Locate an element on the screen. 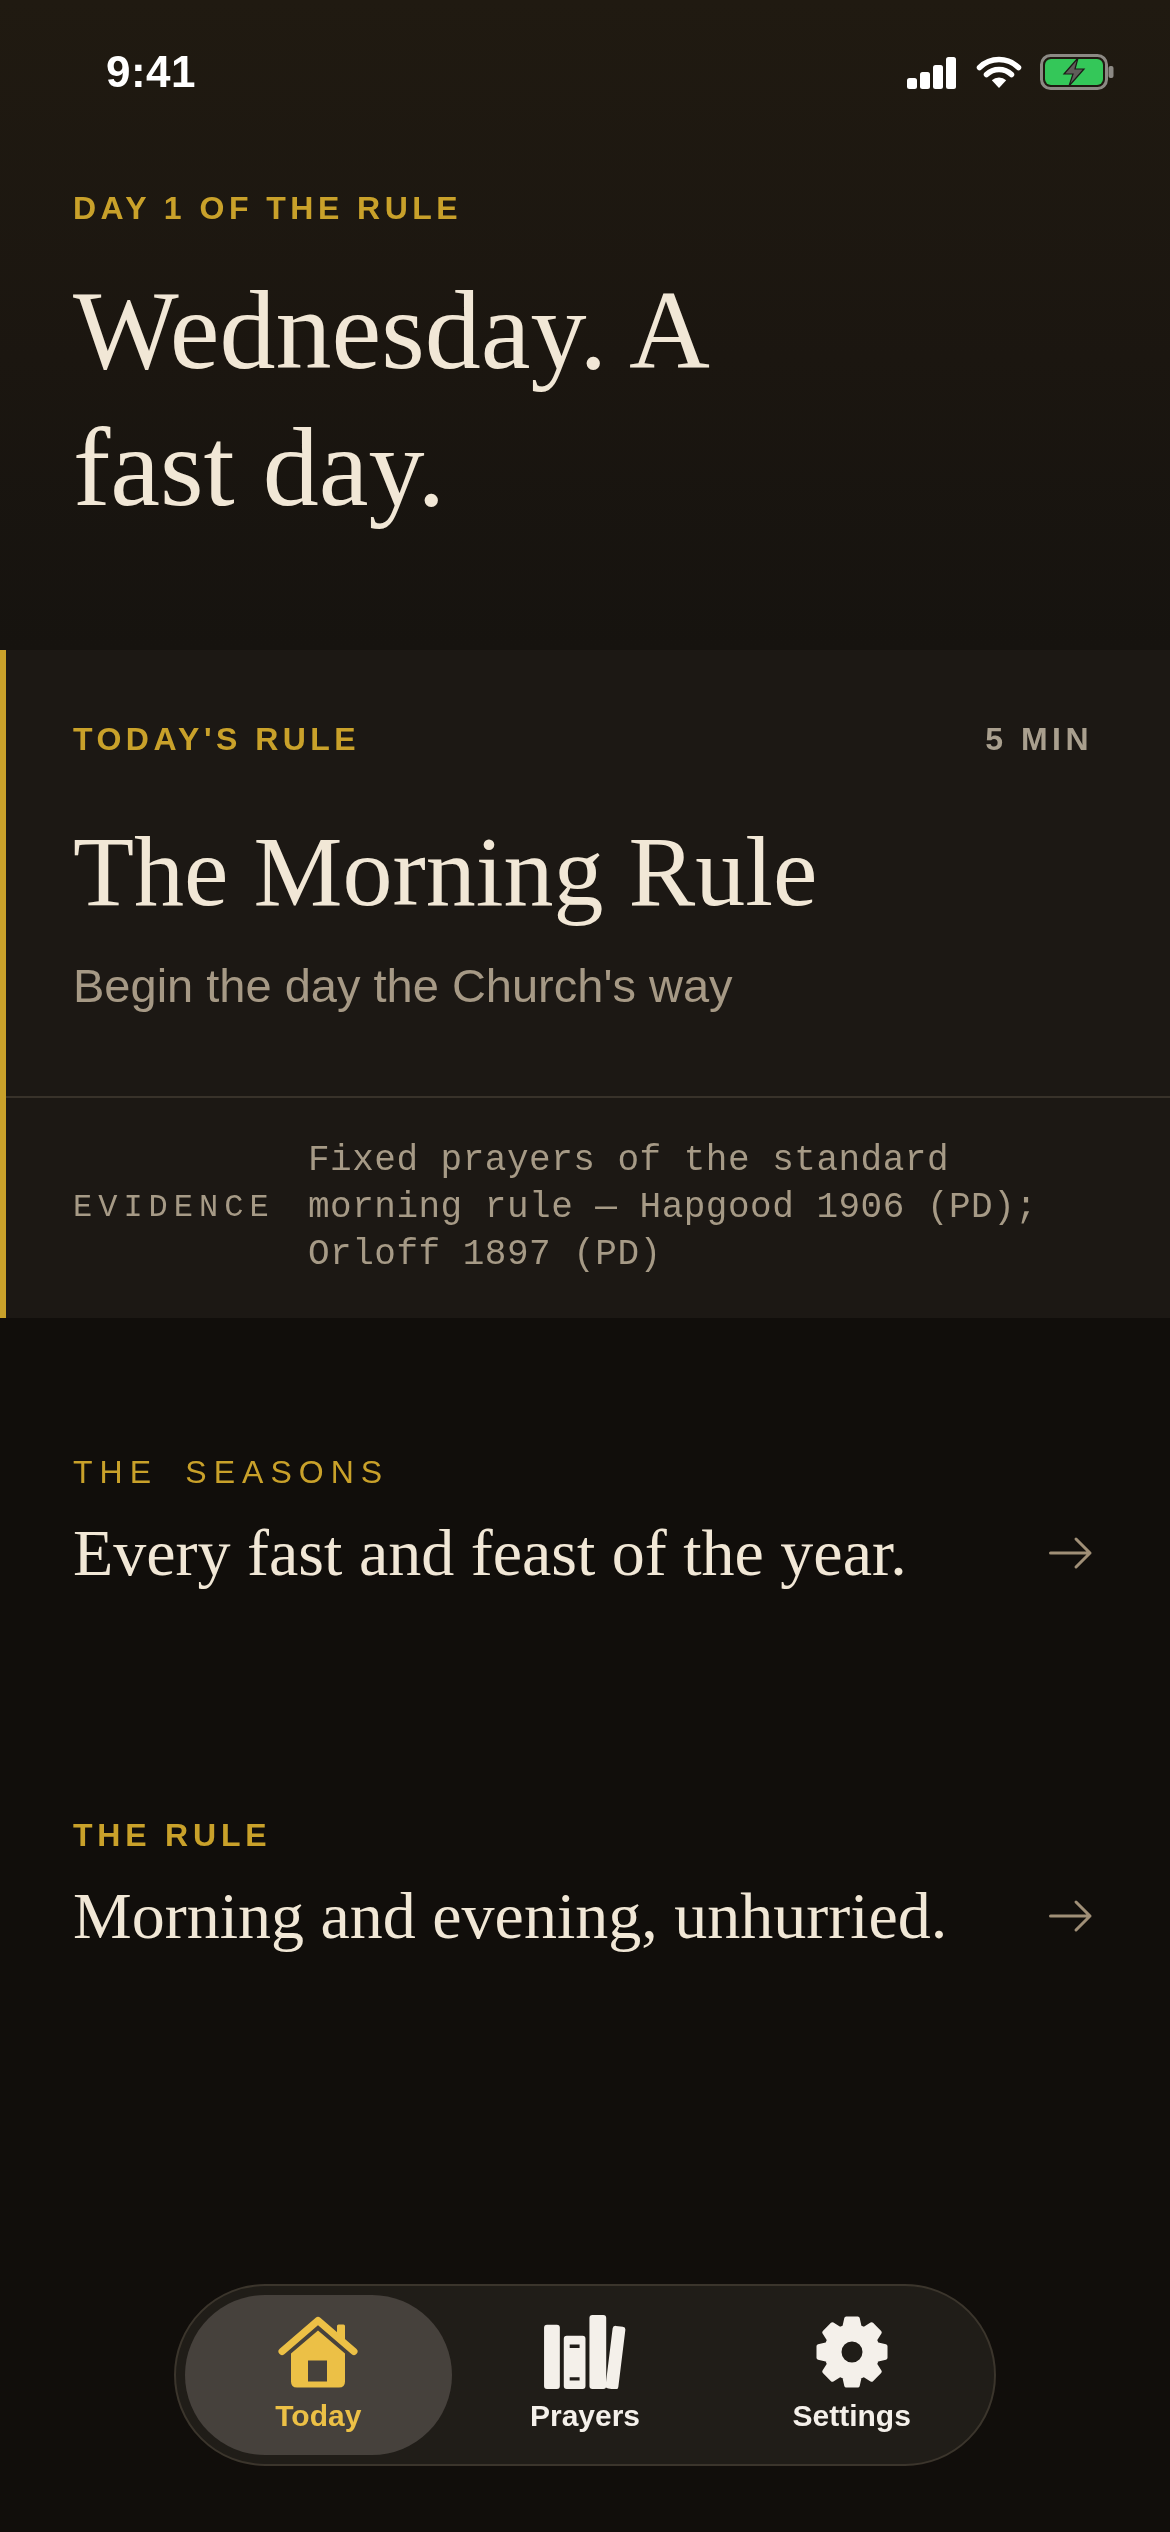 The image size is (1170, 2532). wifi-icon is located at coordinates (999, 72).